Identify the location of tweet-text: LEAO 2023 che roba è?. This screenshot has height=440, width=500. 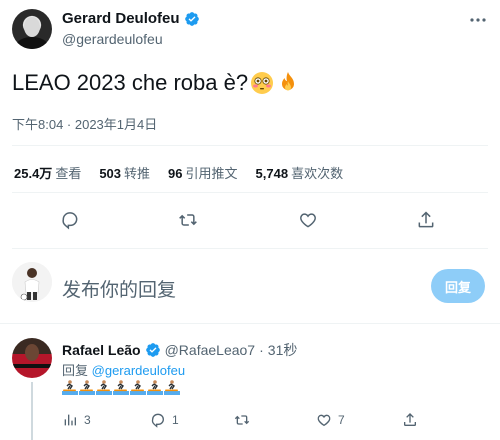
(156, 83).